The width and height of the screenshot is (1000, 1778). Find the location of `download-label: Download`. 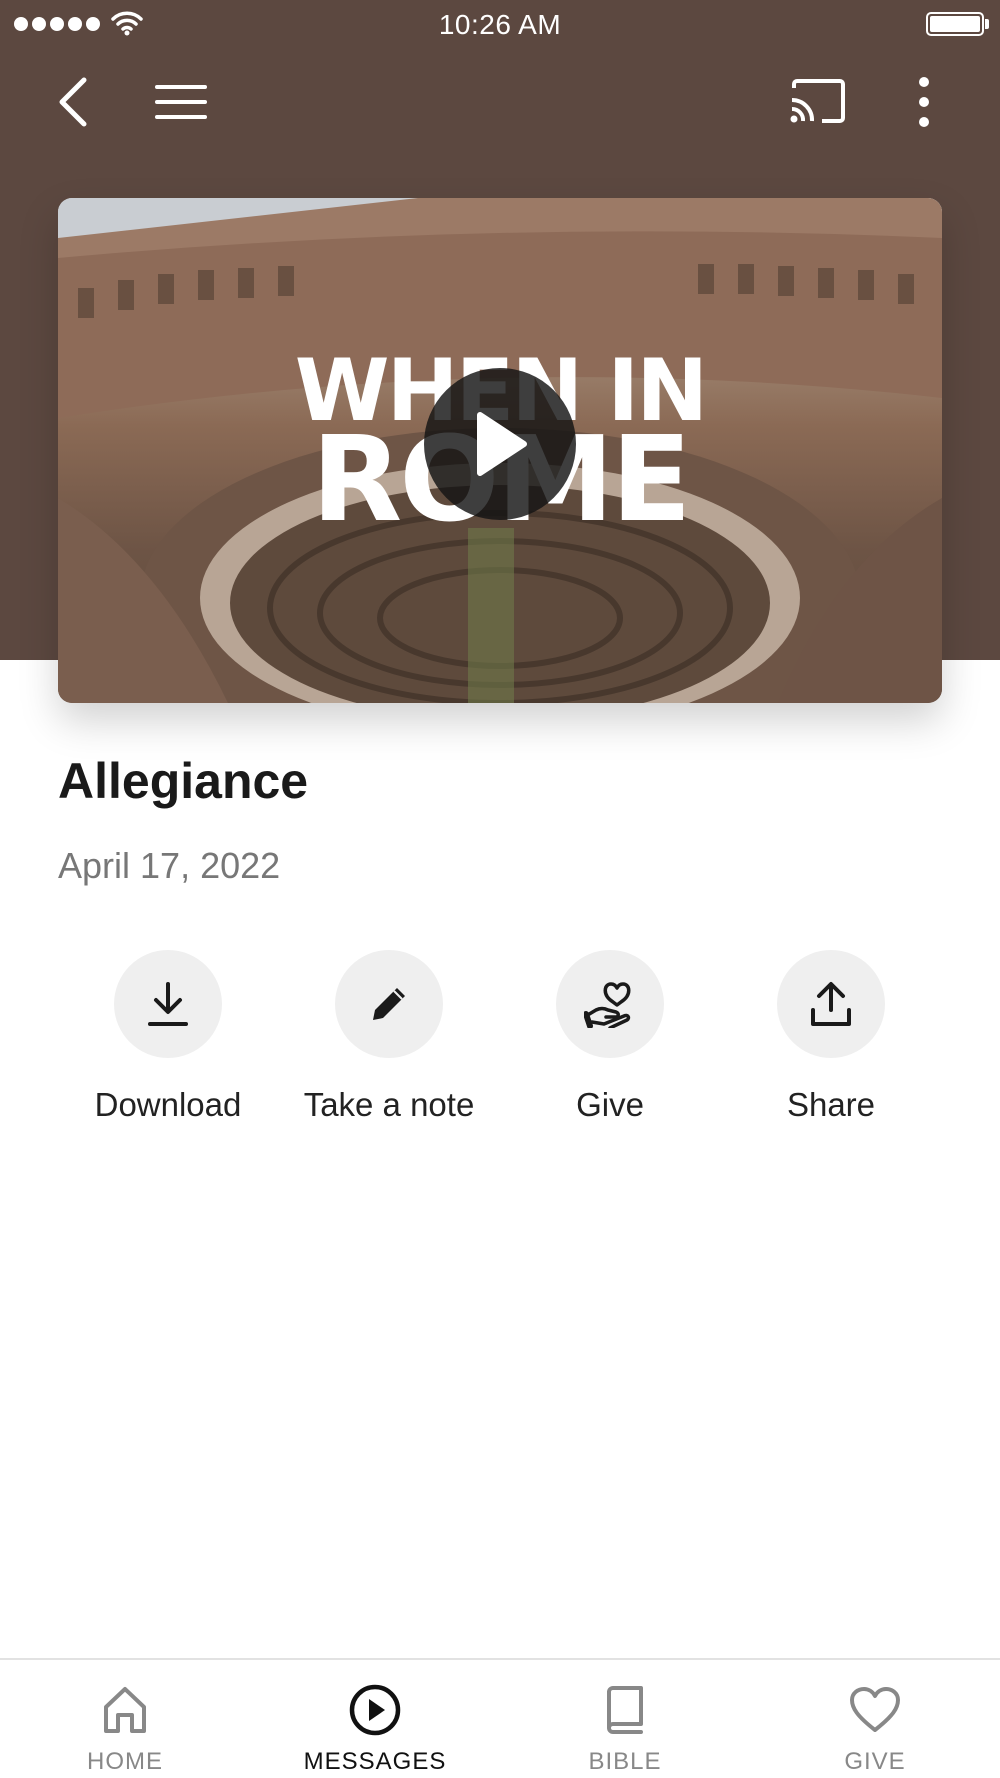

download-label: Download is located at coordinates (168, 1104).